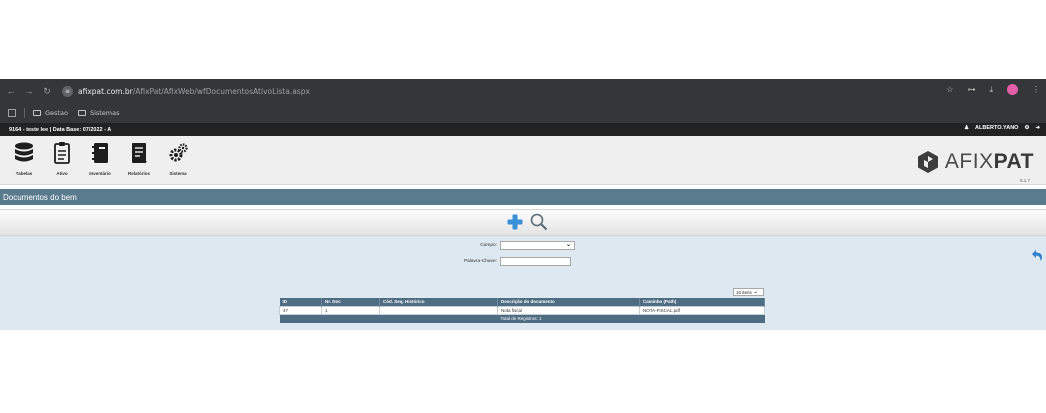 The height and width of the screenshot is (413, 1046). Describe the element at coordinates (523, 113) in the screenshot. I see `bookmarks-bar: Gestao Sistemas` at that location.